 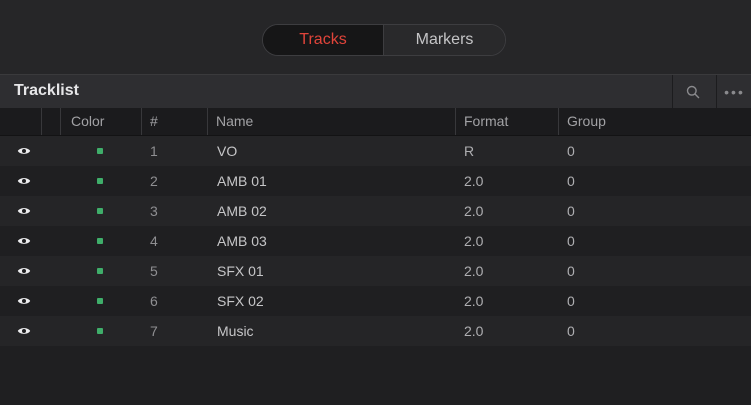 I want to click on track-row: 3 AMB 02 2.0 0, so click(x=375, y=211).